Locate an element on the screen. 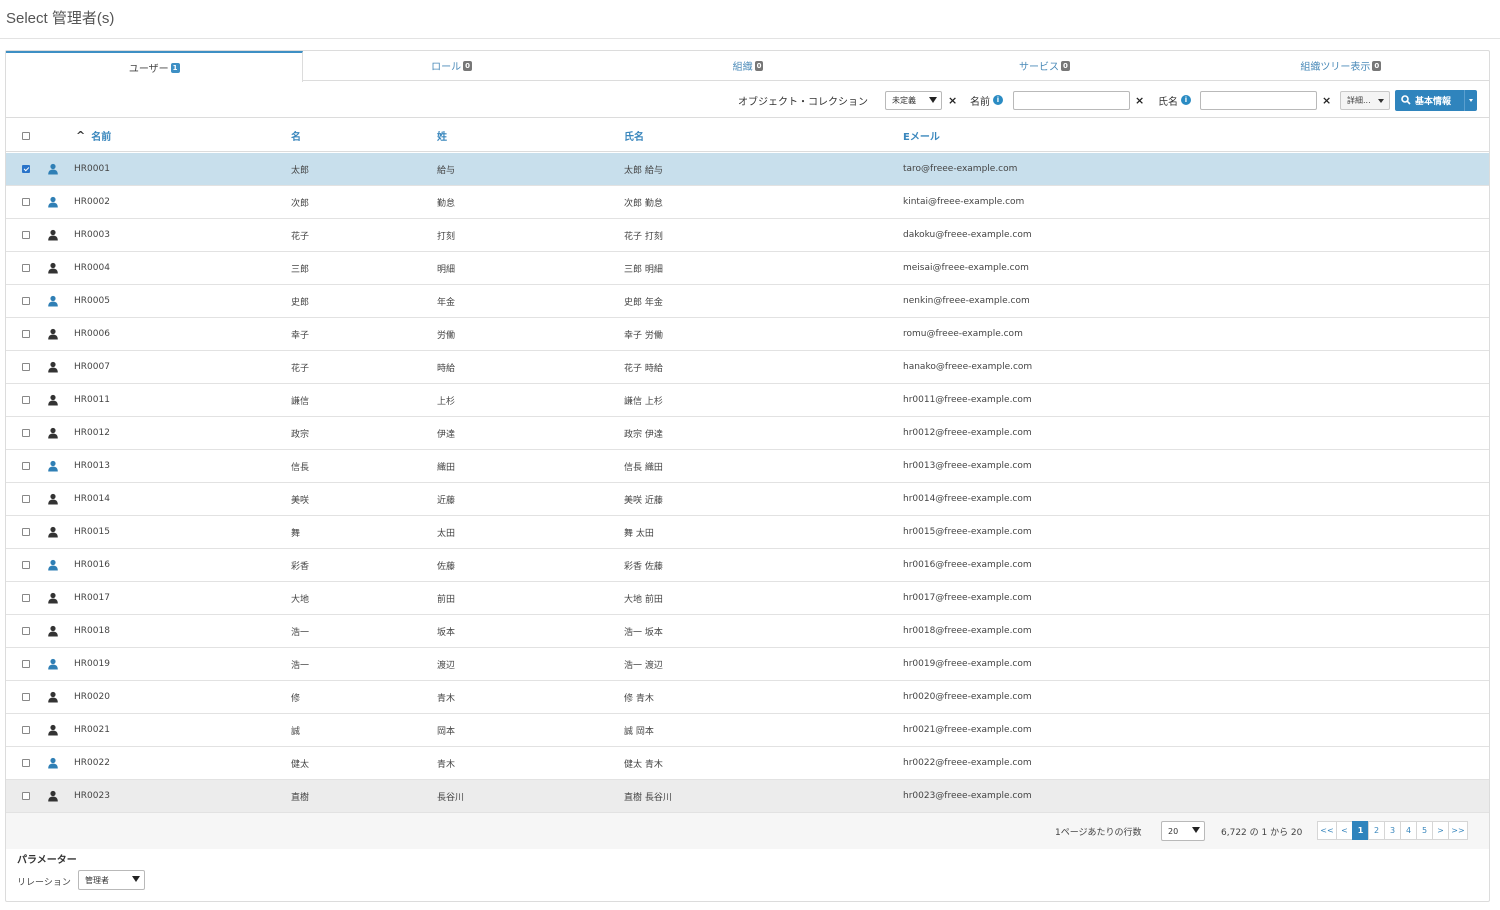  email-cell: hr0012@freee-example.com is located at coordinates (967, 433).